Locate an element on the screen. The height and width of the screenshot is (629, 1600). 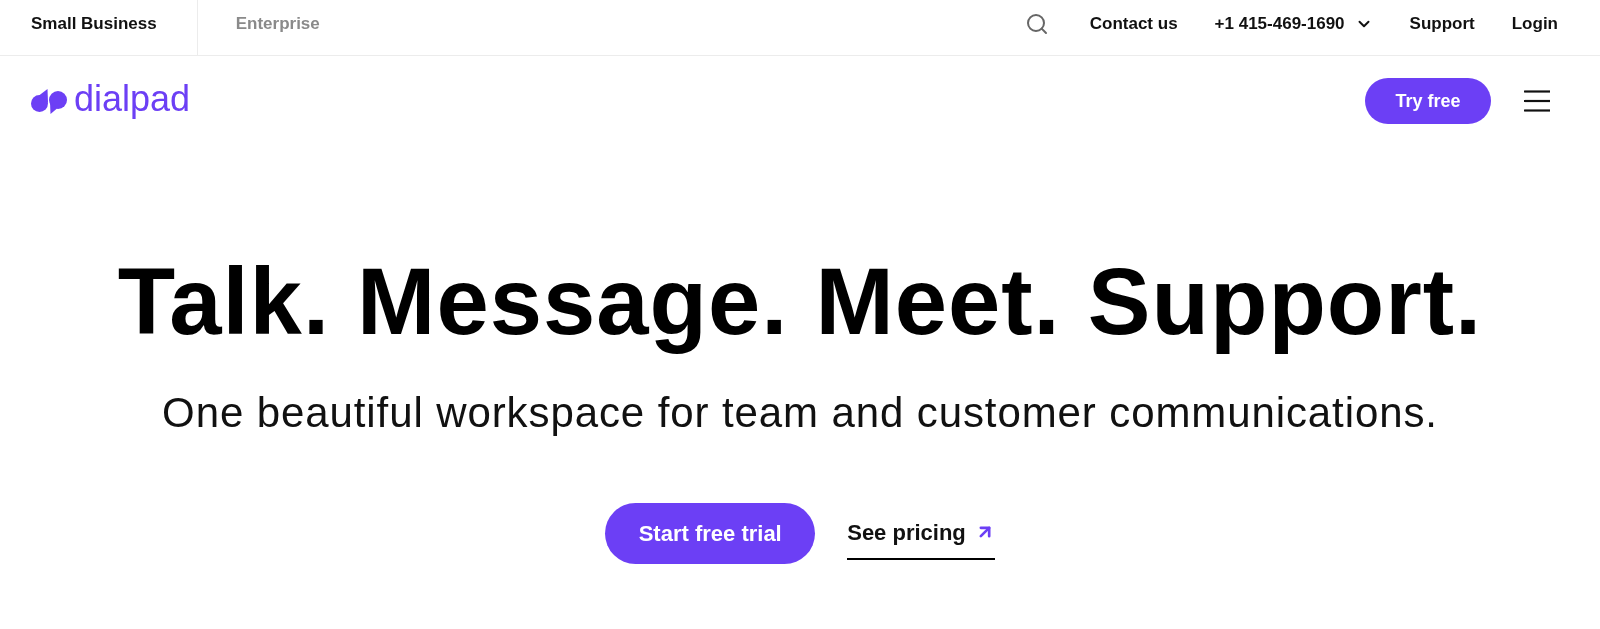
logo-icon is located at coordinates (49, 101).